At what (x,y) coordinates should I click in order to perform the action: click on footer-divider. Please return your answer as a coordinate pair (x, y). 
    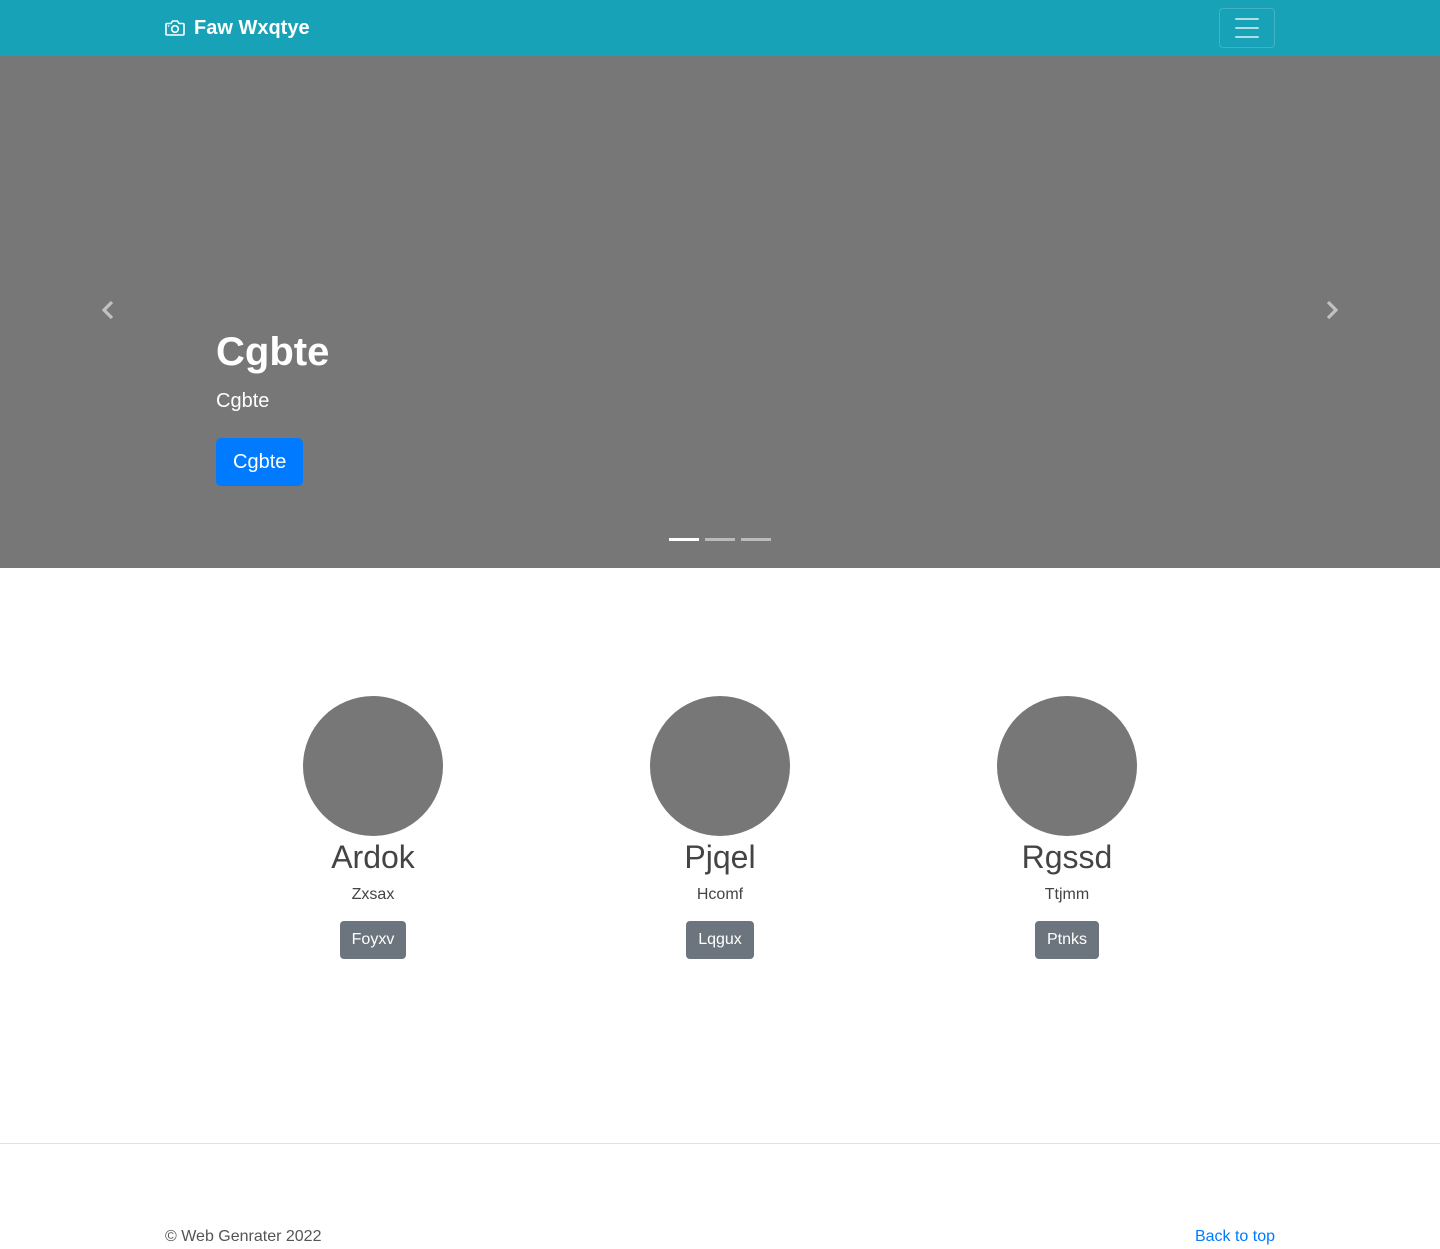
    Looking at the image, I should click on (720, 1143).